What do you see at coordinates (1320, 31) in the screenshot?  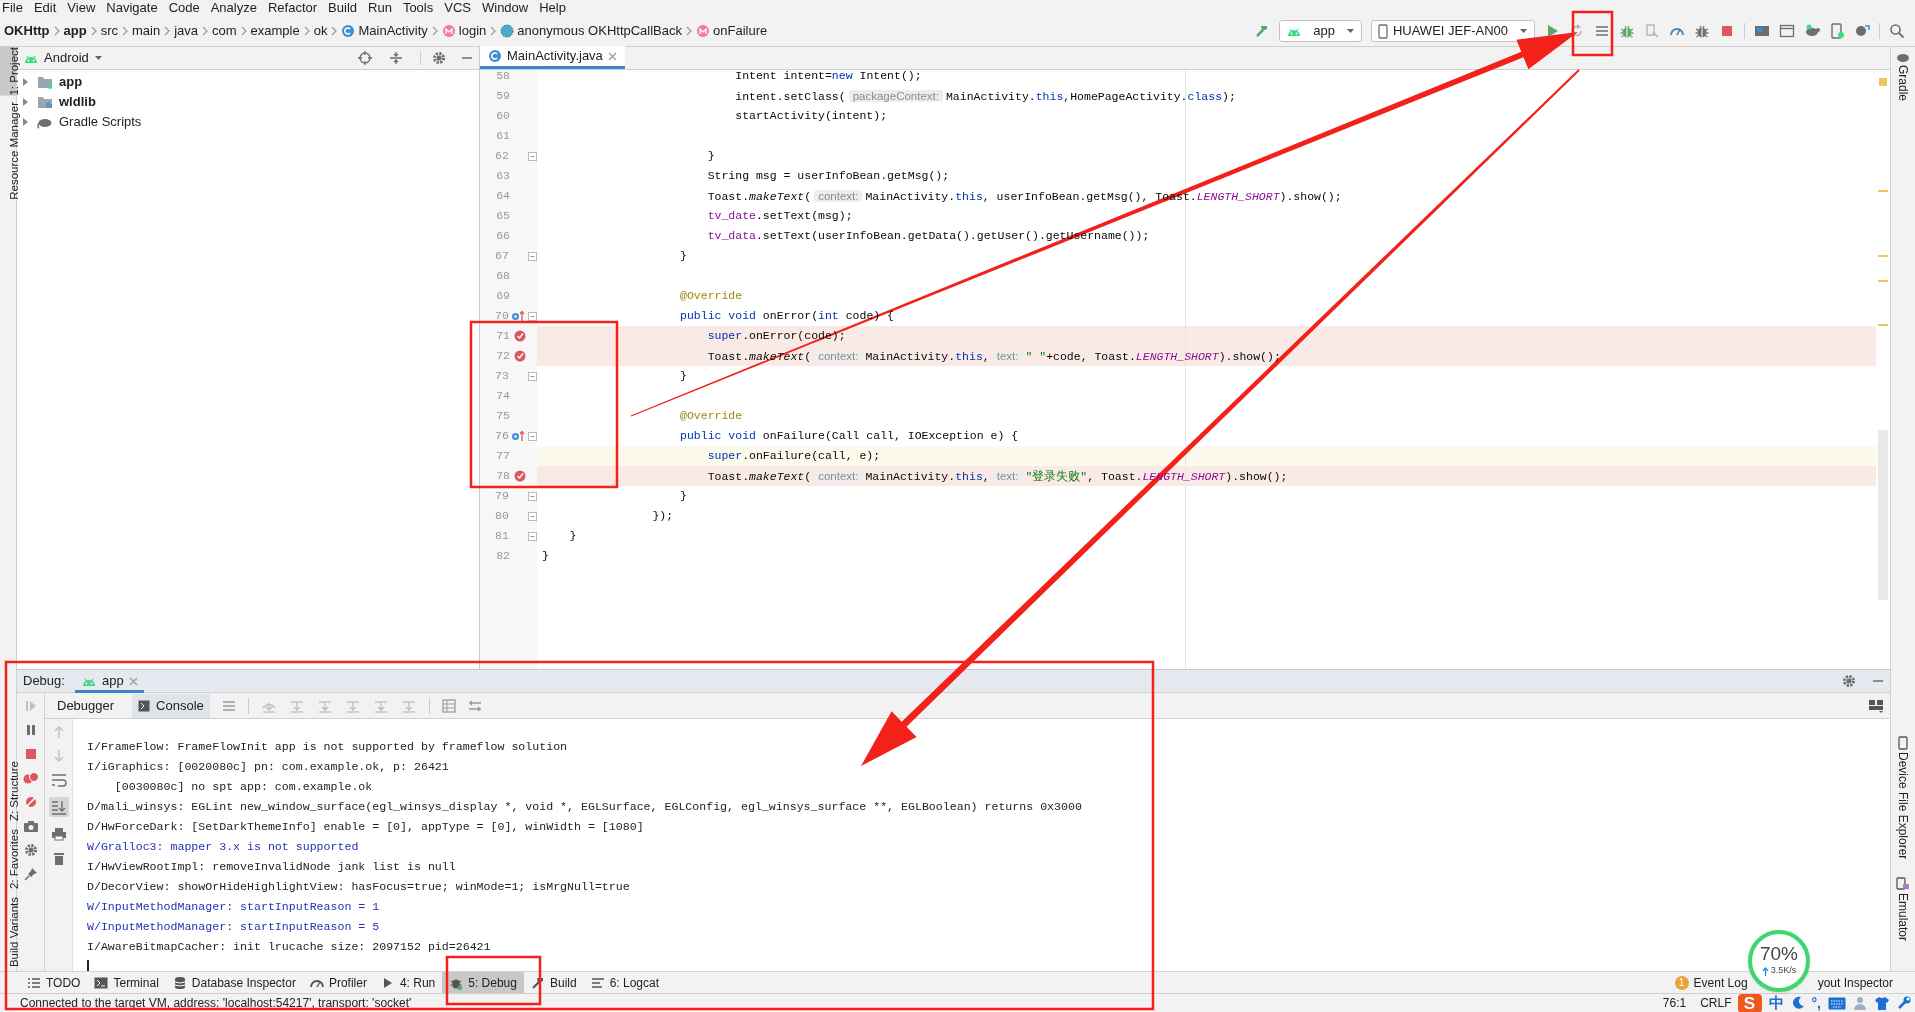 I see `run-config-dropdown: app` at bounding box center [1320, 31].